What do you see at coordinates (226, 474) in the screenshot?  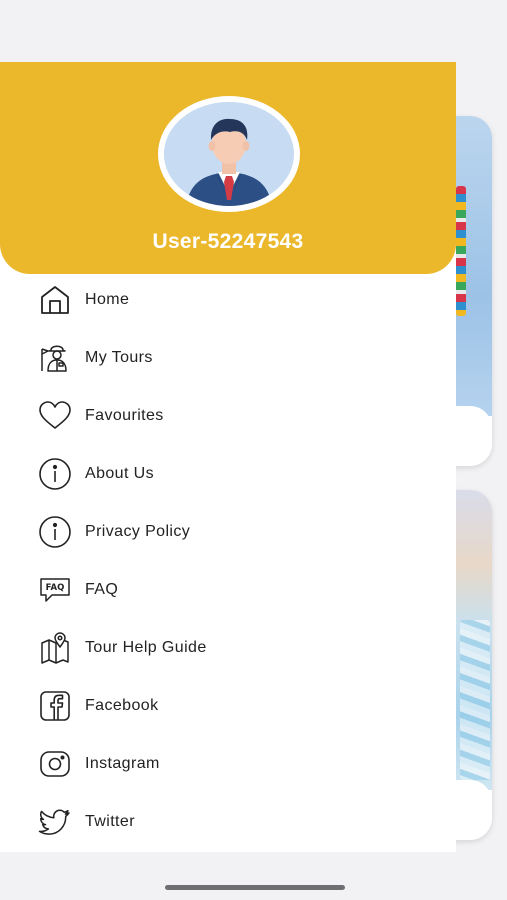 I see `menu-item-about-us: About Us` at bounding box center [226, 474].